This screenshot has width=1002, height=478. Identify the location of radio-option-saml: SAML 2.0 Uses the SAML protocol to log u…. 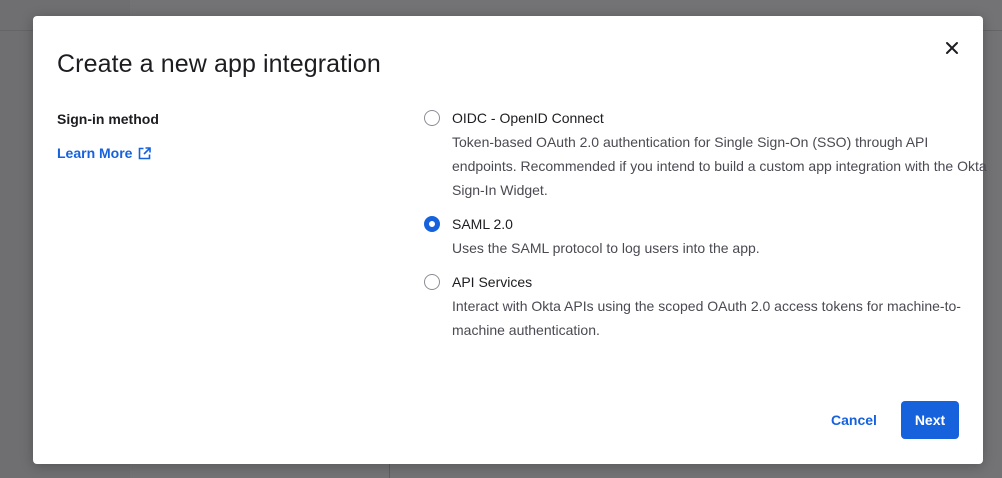
(707, 237).